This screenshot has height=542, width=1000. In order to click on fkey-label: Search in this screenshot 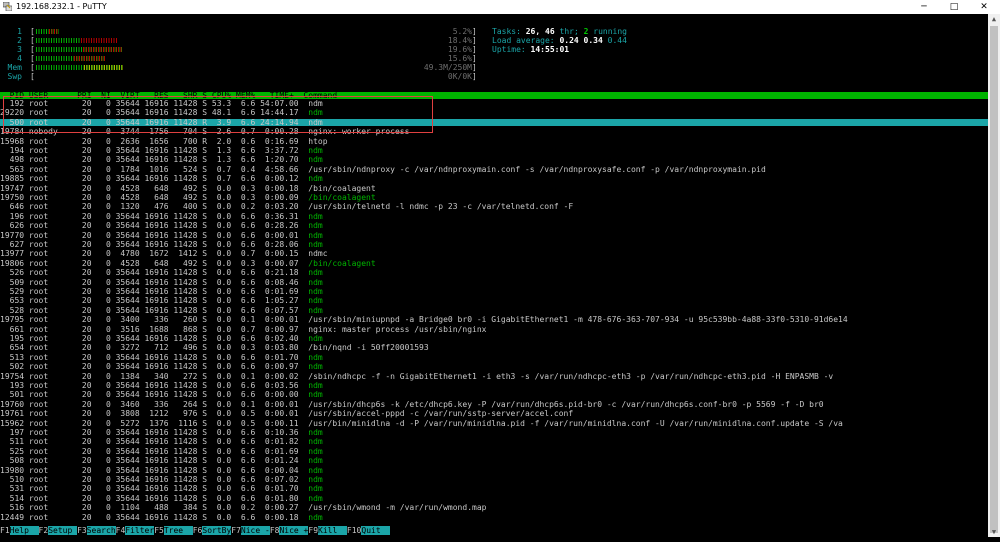, I will do `click(101, 530)`.